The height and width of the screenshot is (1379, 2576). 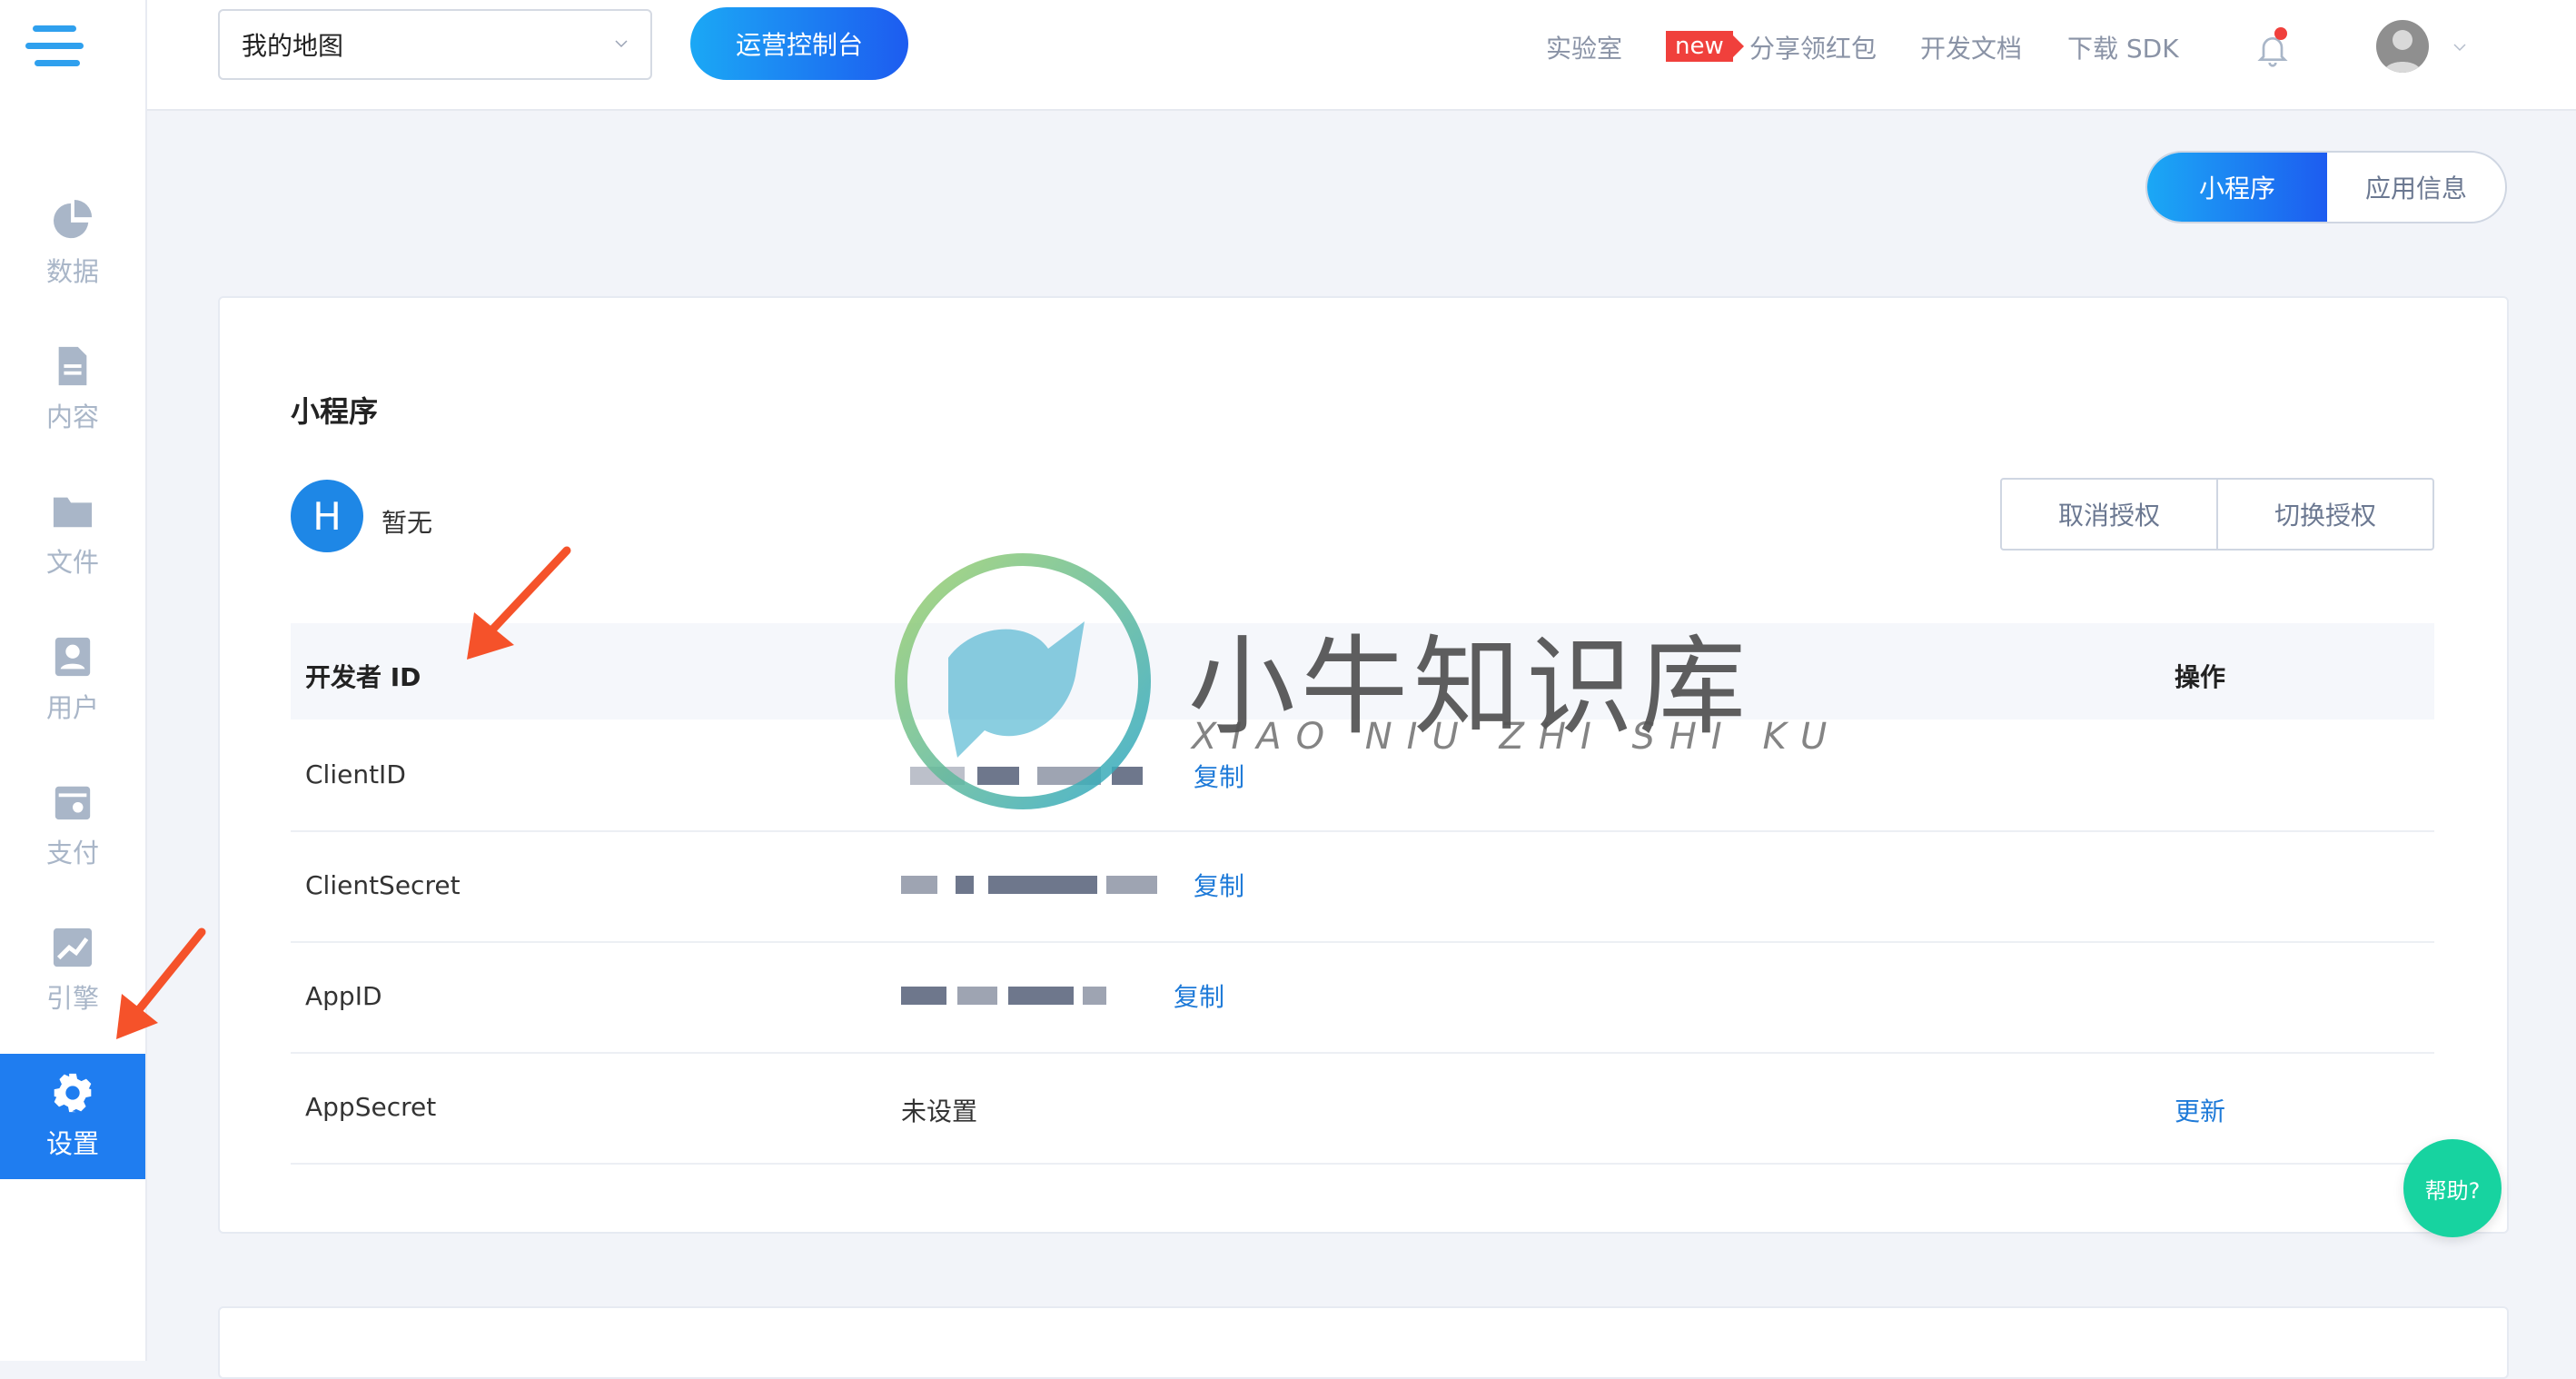 What do you see at coordinates (72, 853) in the screenshot?
I see `sidebar-item-label: 支付` at bounding box center [72, 853].